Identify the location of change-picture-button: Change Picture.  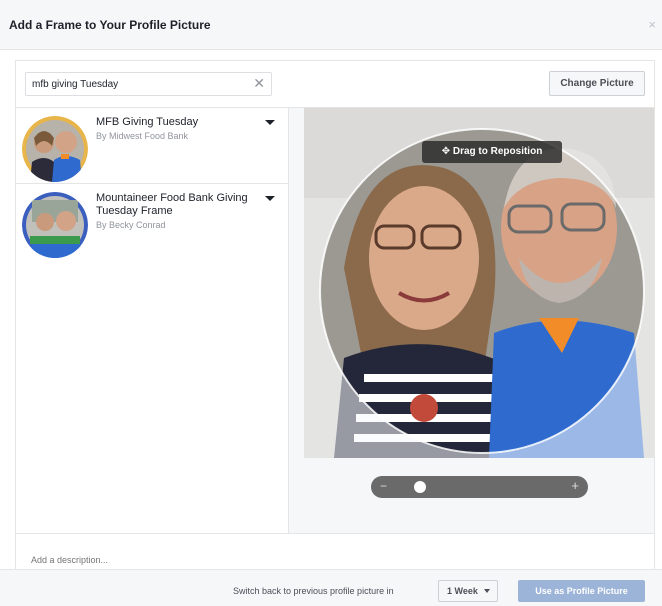
(597, 83).